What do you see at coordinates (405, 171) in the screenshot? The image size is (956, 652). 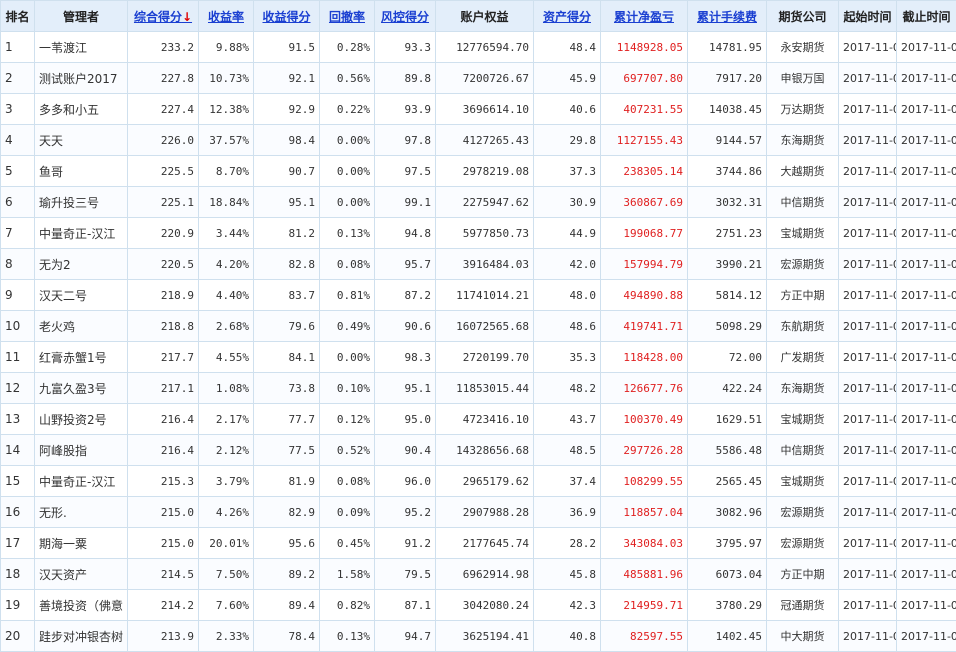 I see `cell-risk-score: 97.5` at bounding box center [405, 171].